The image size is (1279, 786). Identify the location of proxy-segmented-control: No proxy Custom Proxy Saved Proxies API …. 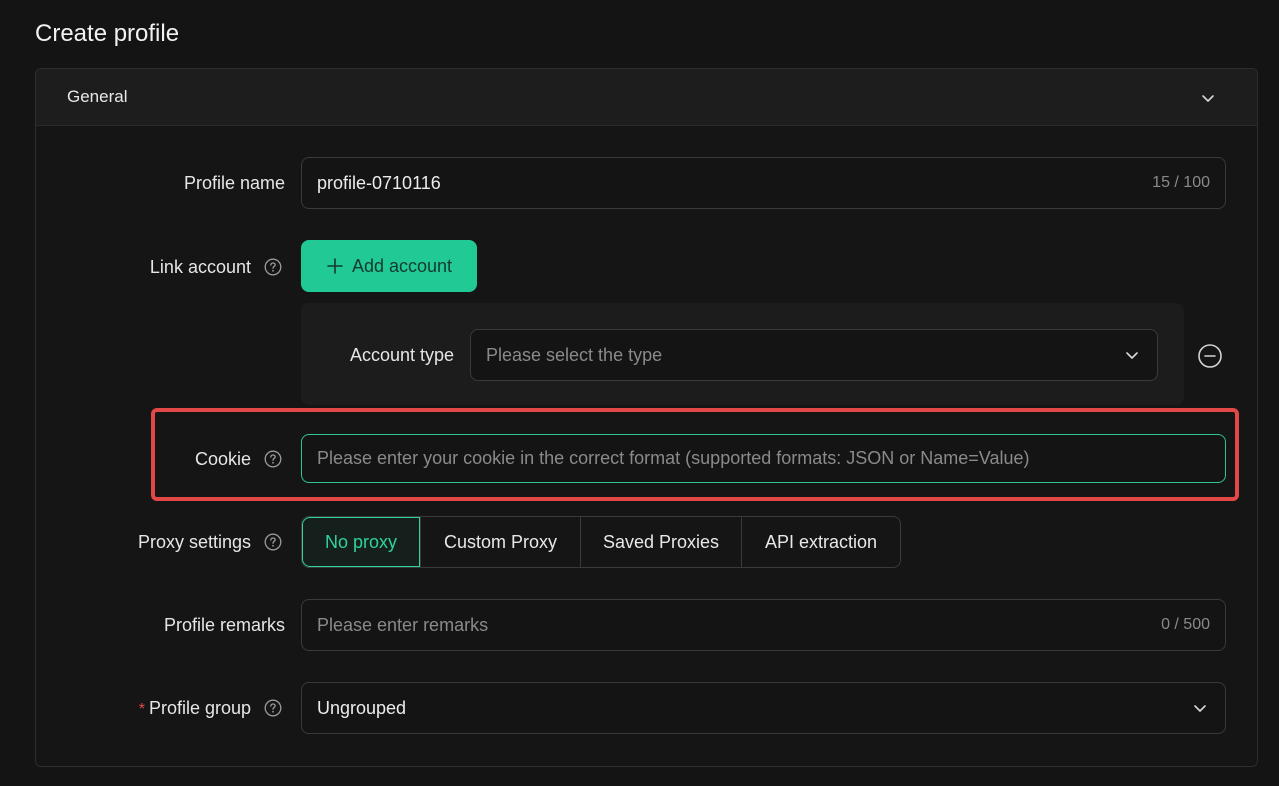
(601, 542).